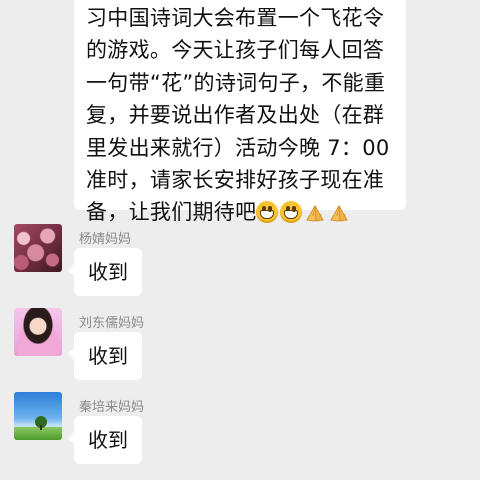 Image resolution: width=480 pixels, height=480 pixels. I want to click on sender-name: 秦培来妈妈, so click(112, 407).